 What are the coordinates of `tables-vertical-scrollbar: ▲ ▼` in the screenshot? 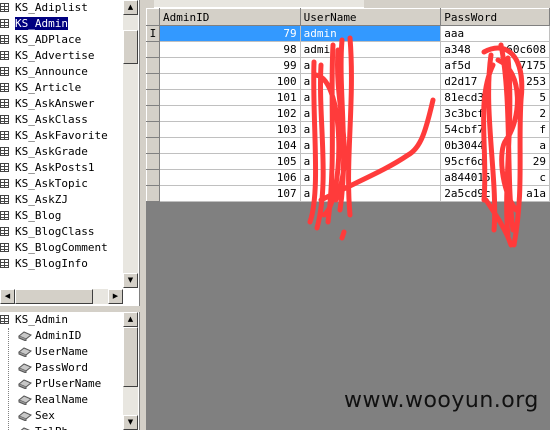 It's located at (130, 144).